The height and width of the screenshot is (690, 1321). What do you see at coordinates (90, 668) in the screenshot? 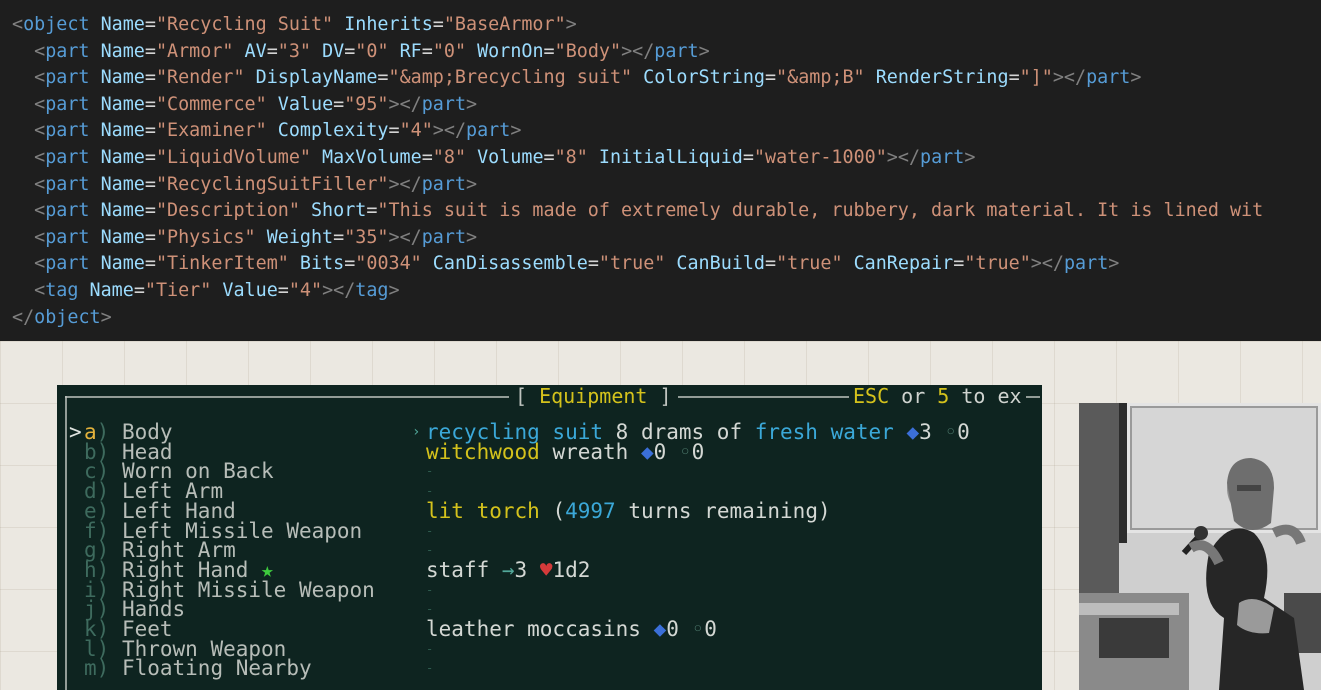
I see `slot-hotkey: m` at bounding box center [90, 668].